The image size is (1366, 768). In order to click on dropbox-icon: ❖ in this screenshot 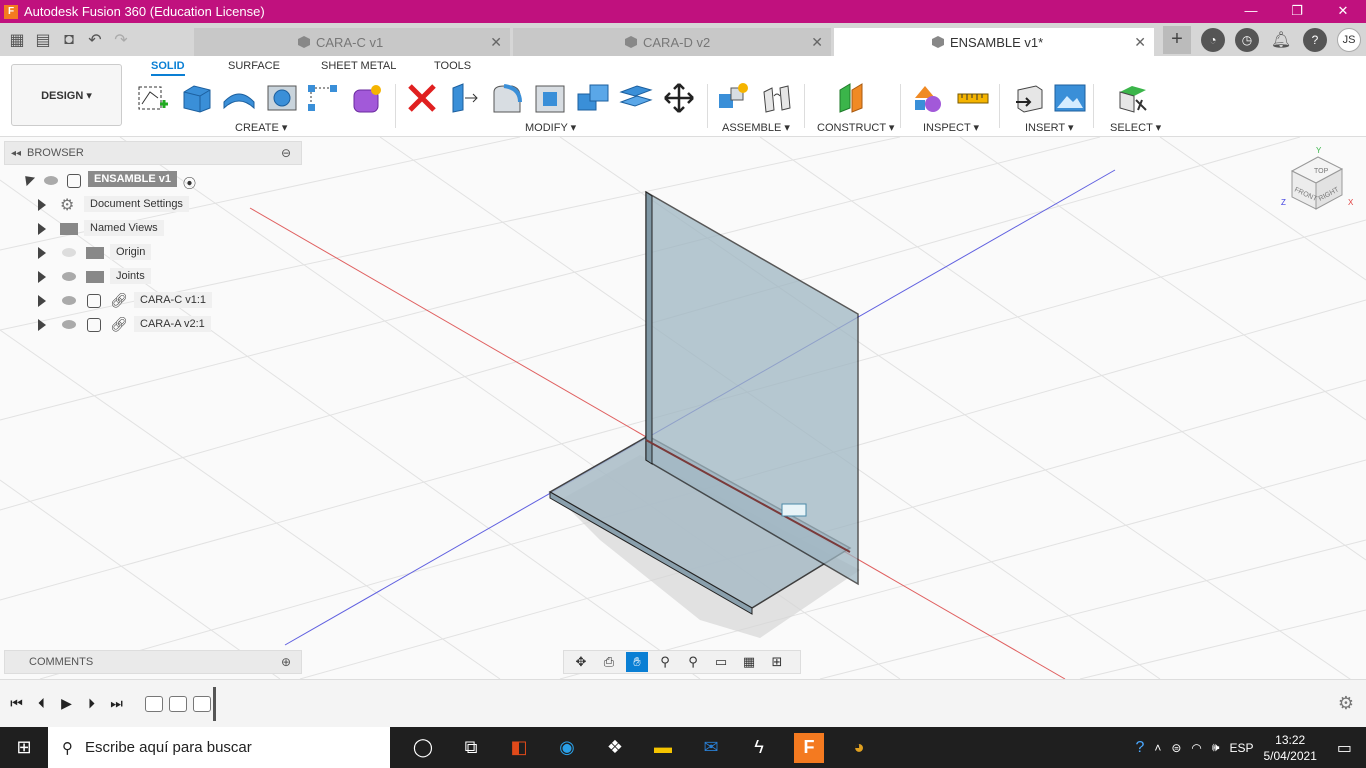, I will do `click(615, 748)`.